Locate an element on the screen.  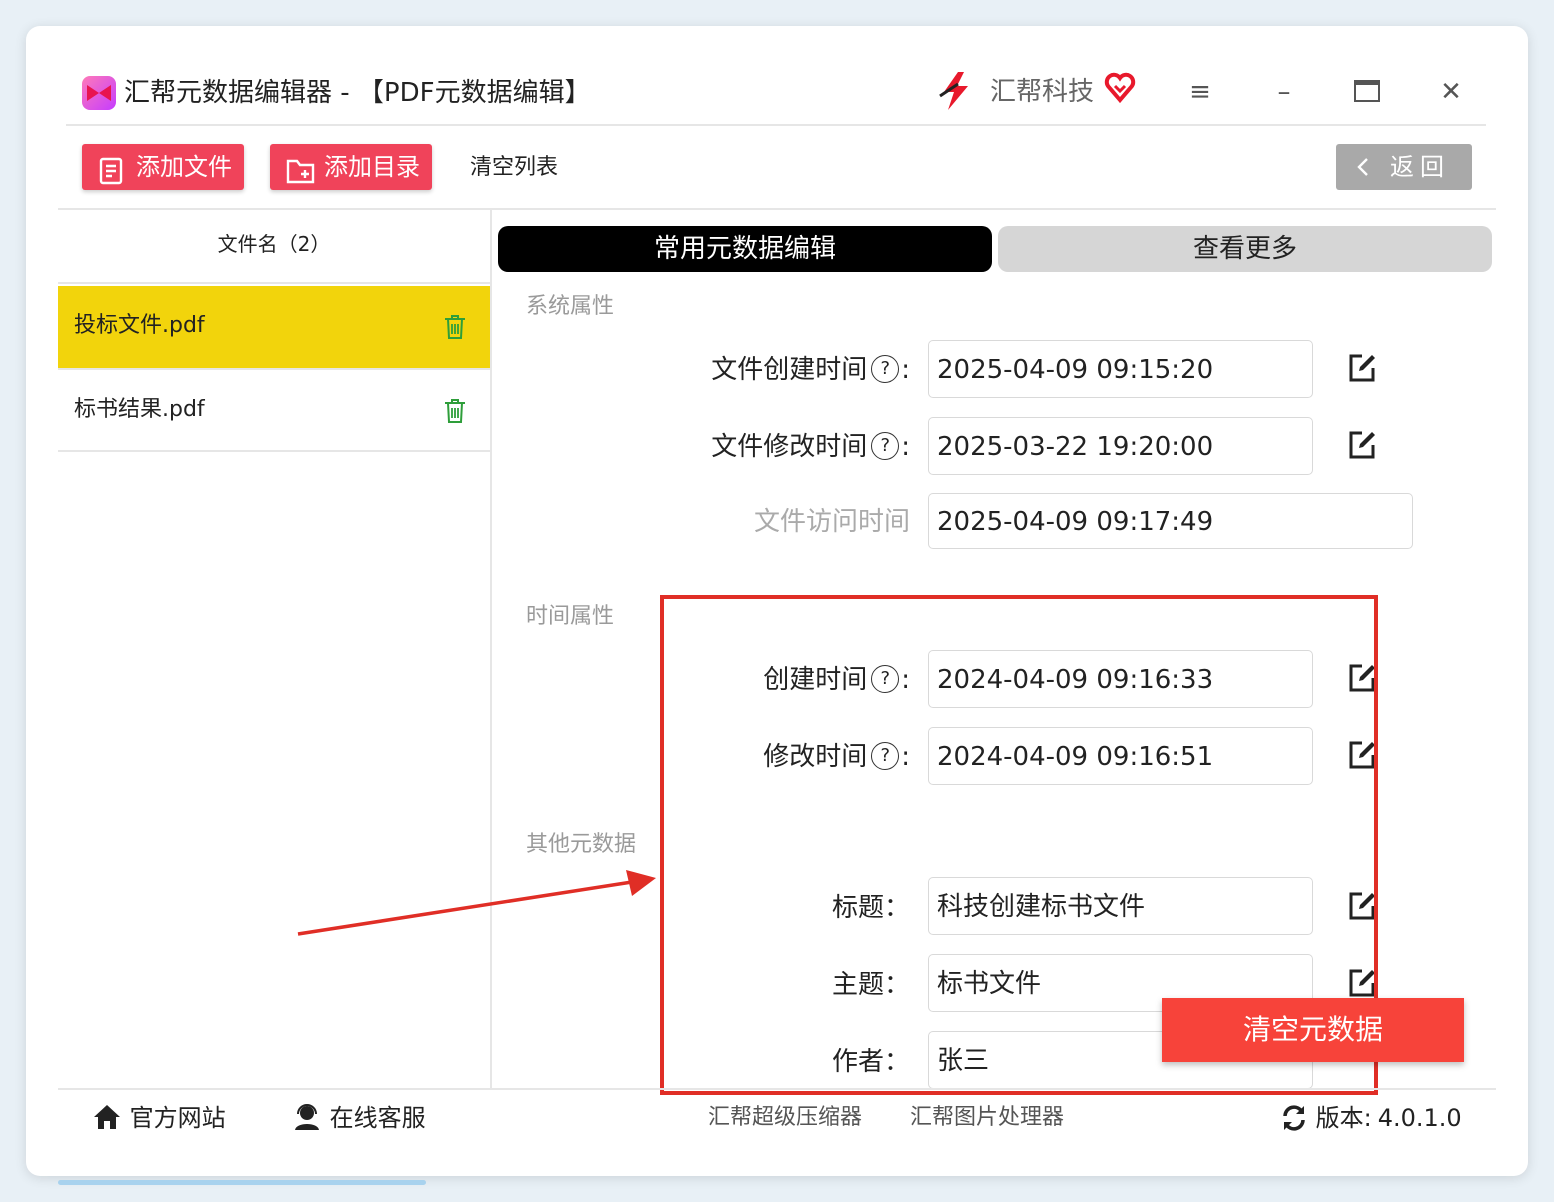
label-text: 文件修改时间 is located at coordinates (789, 447).